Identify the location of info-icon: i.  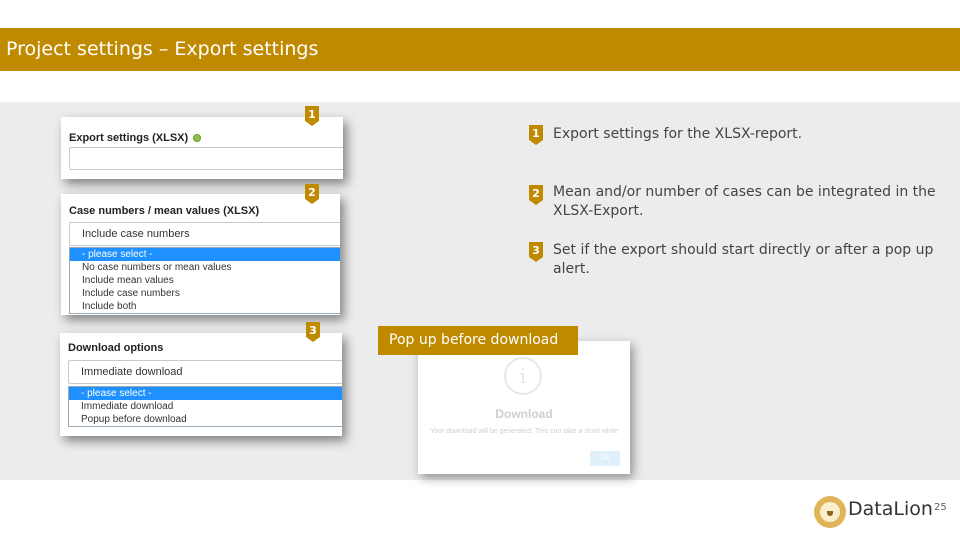
(523, 376).